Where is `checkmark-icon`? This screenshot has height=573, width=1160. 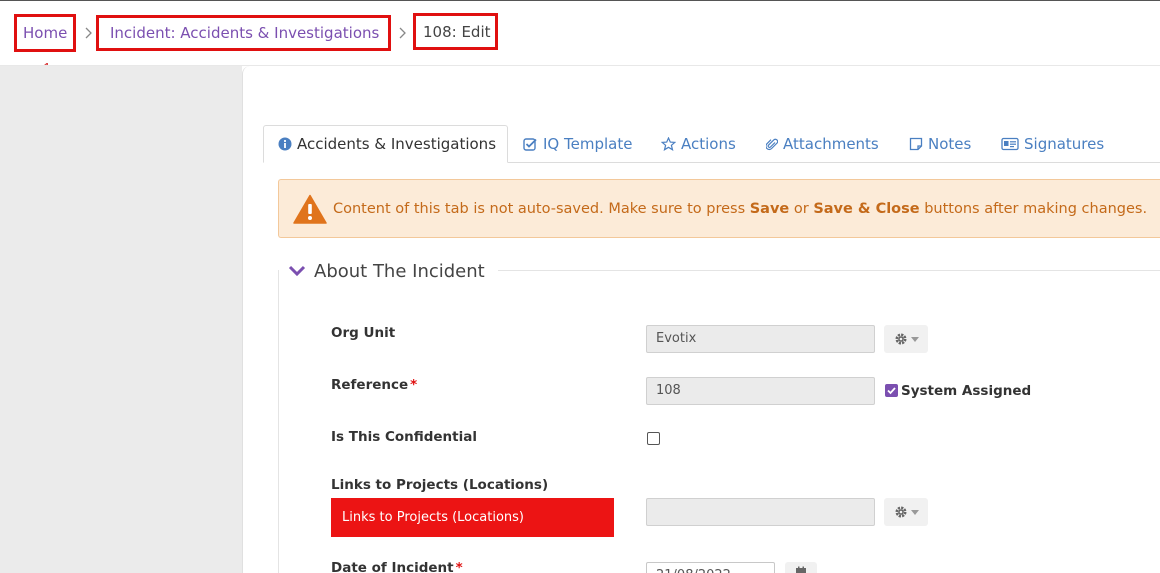 checkmark-icon is located at coordinates (891, 391).